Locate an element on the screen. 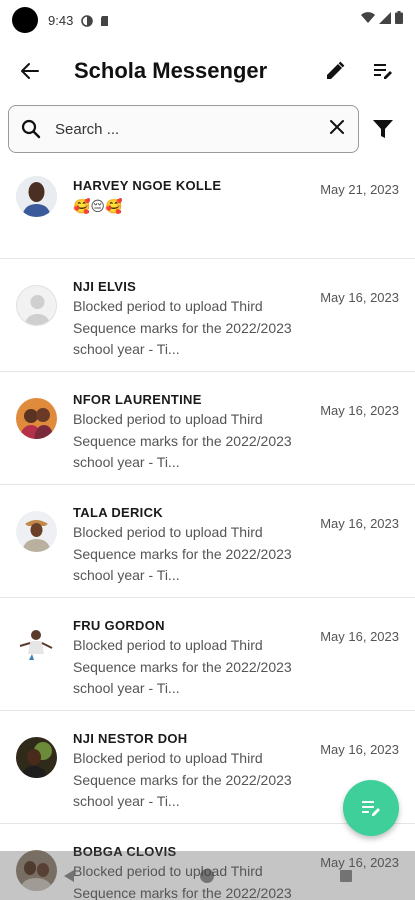 This screenshot has width=415, height=900. edit-button is located at coordinates (335, 71).